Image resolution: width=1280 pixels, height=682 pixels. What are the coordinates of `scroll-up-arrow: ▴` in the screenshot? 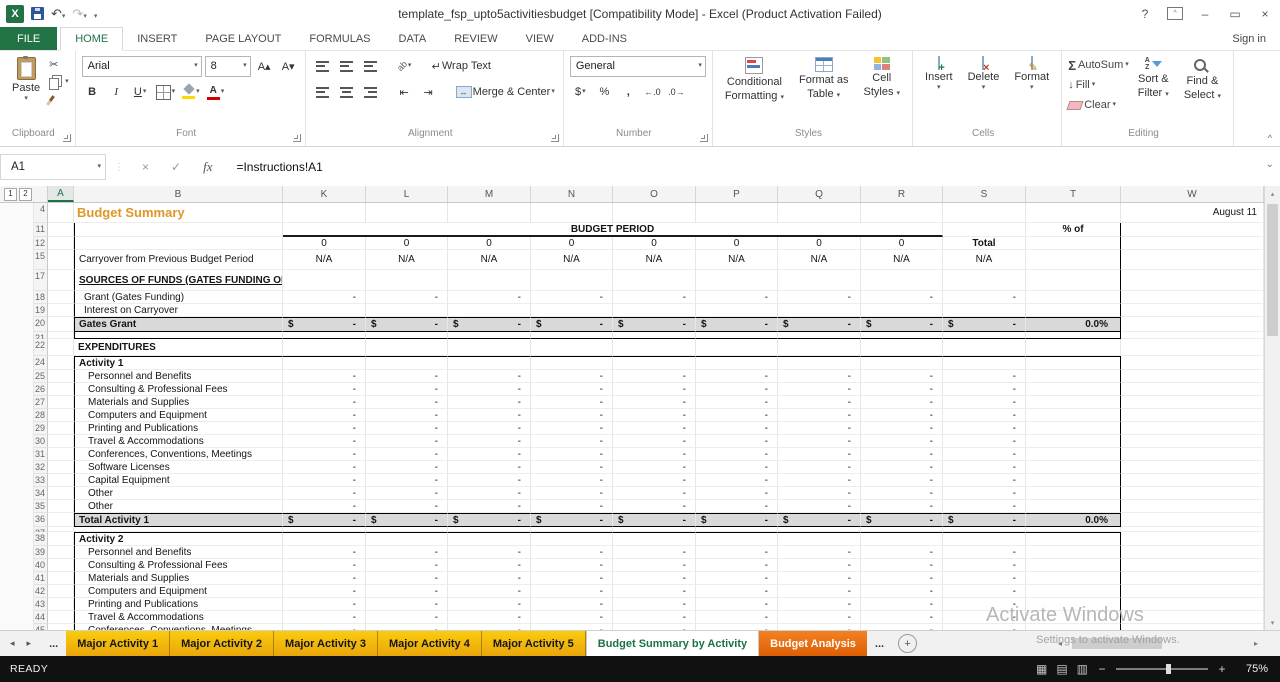 It's located at (1272, 193).